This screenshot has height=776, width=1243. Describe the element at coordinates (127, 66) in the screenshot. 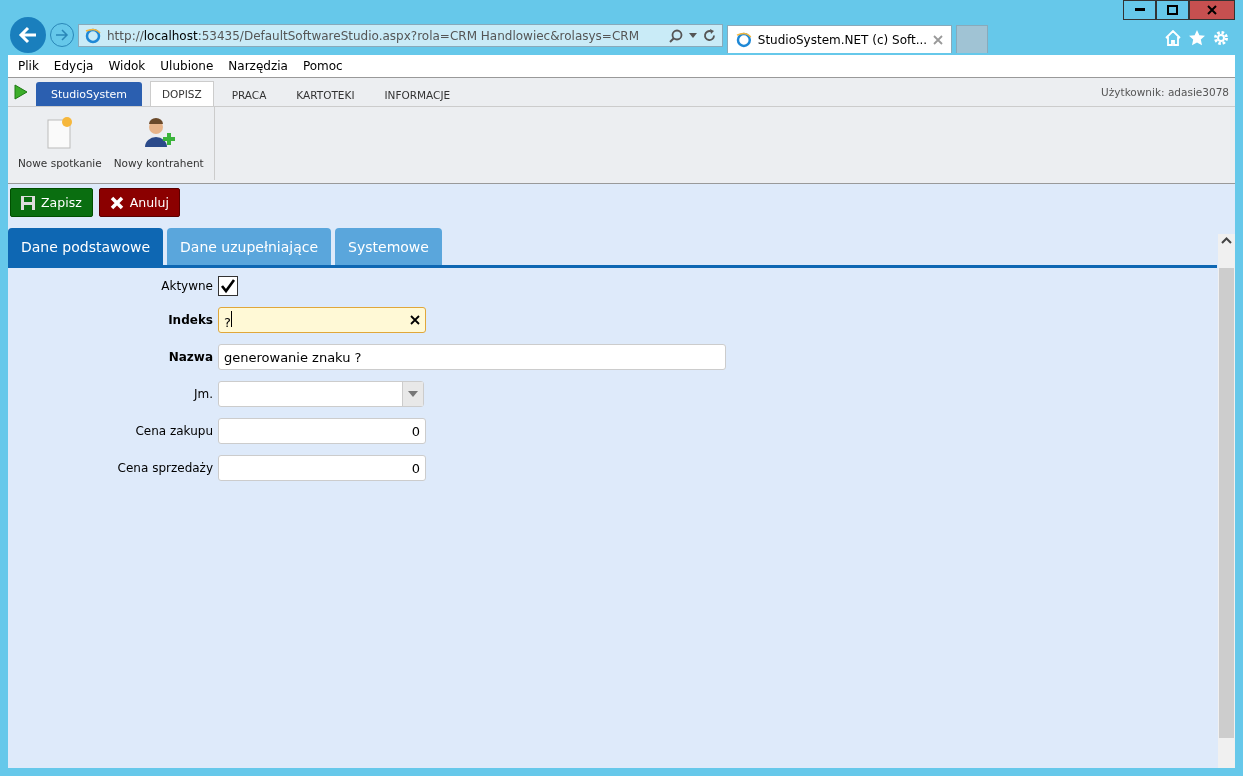

I see `menu-item: Widok` at that location.